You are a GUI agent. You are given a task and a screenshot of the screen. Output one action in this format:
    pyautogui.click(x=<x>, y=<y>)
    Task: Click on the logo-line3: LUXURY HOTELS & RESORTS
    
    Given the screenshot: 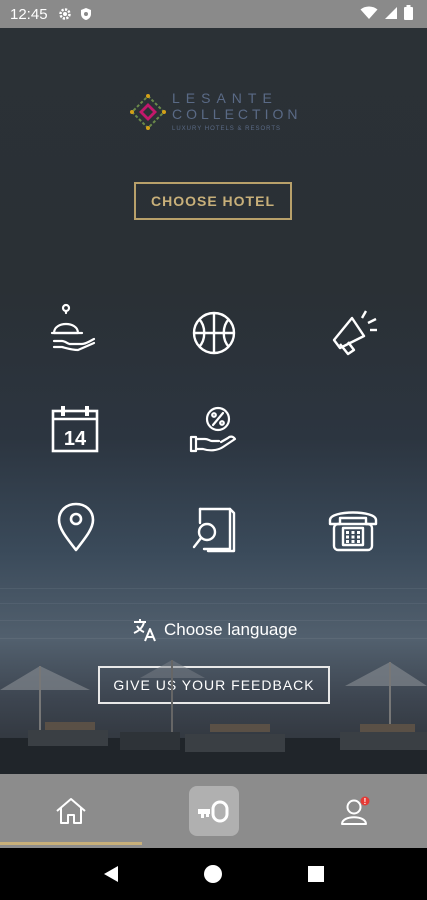 What is the action you would take?
    pyautogui.click(x=227, y=129)
    